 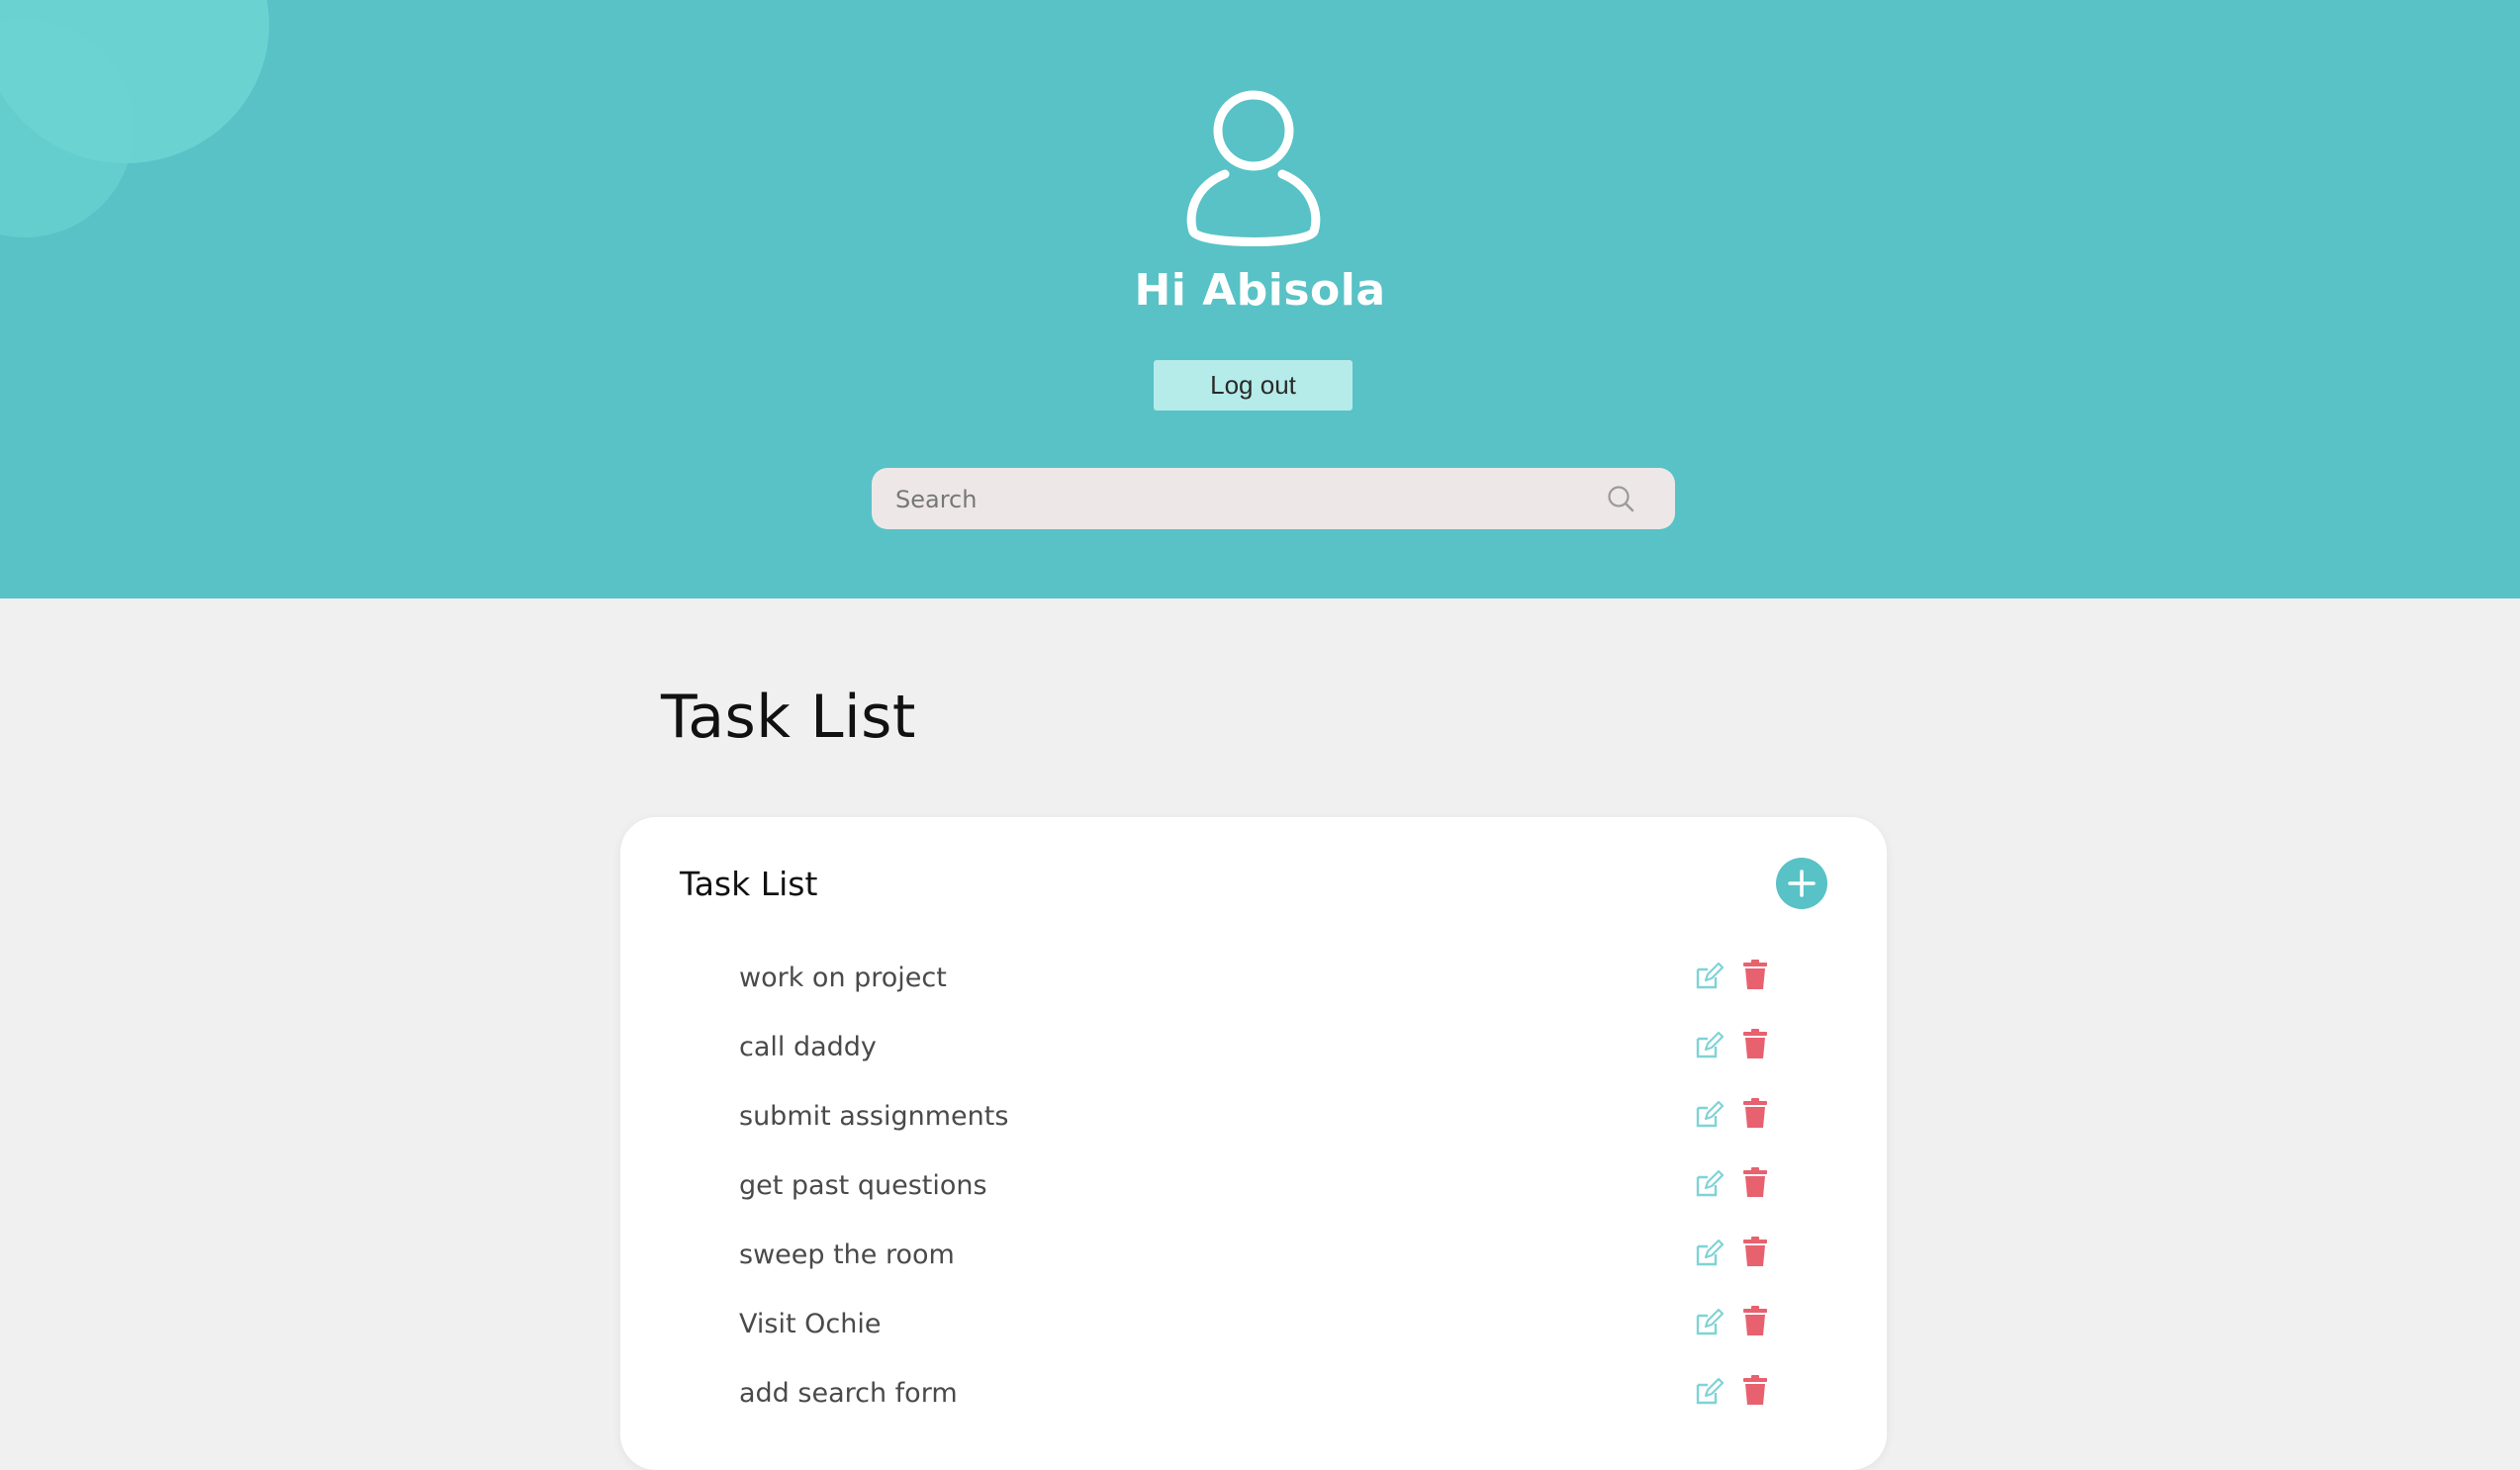 What do you see at coordinates (848, 1394) in the screenshot?
I see `task-label: add search form` at bounding box center [848, 1394].